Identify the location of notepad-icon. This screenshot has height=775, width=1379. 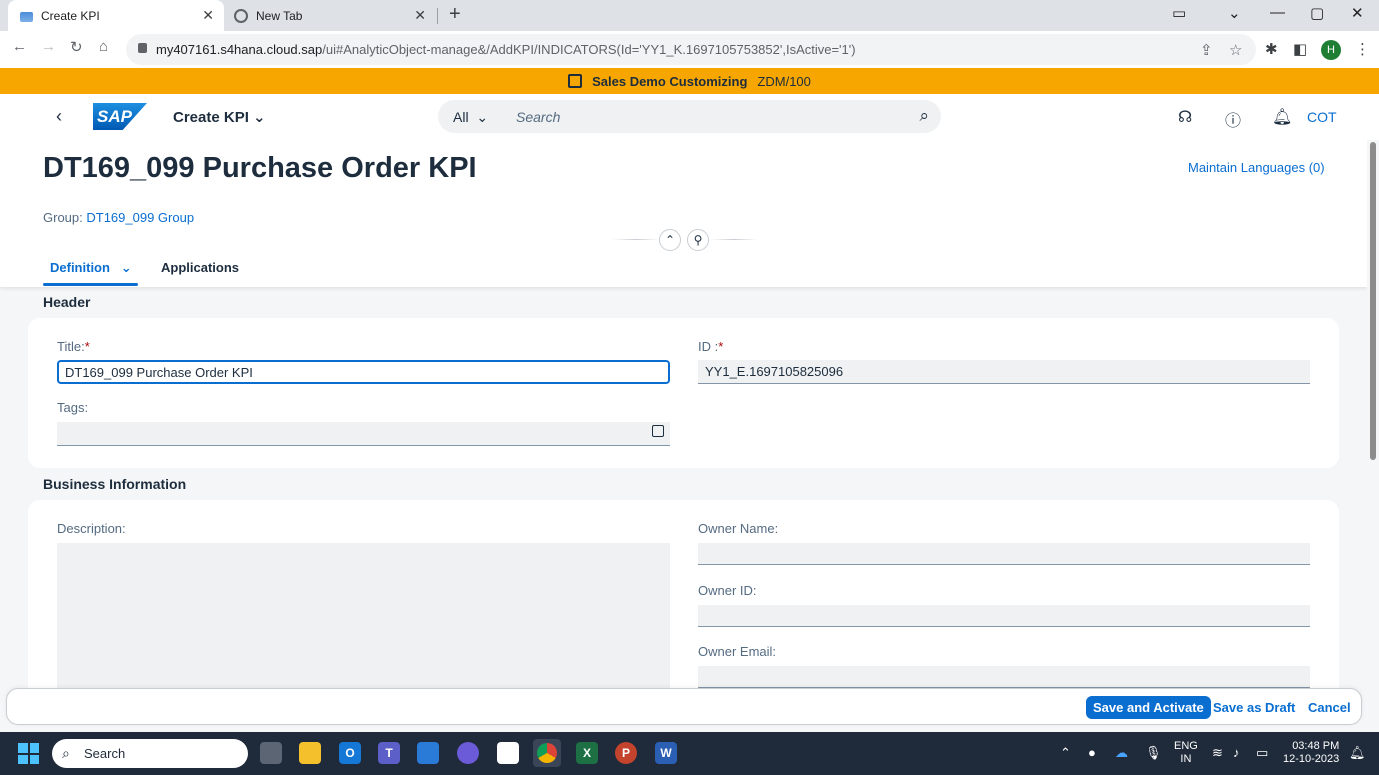
(508, 753).